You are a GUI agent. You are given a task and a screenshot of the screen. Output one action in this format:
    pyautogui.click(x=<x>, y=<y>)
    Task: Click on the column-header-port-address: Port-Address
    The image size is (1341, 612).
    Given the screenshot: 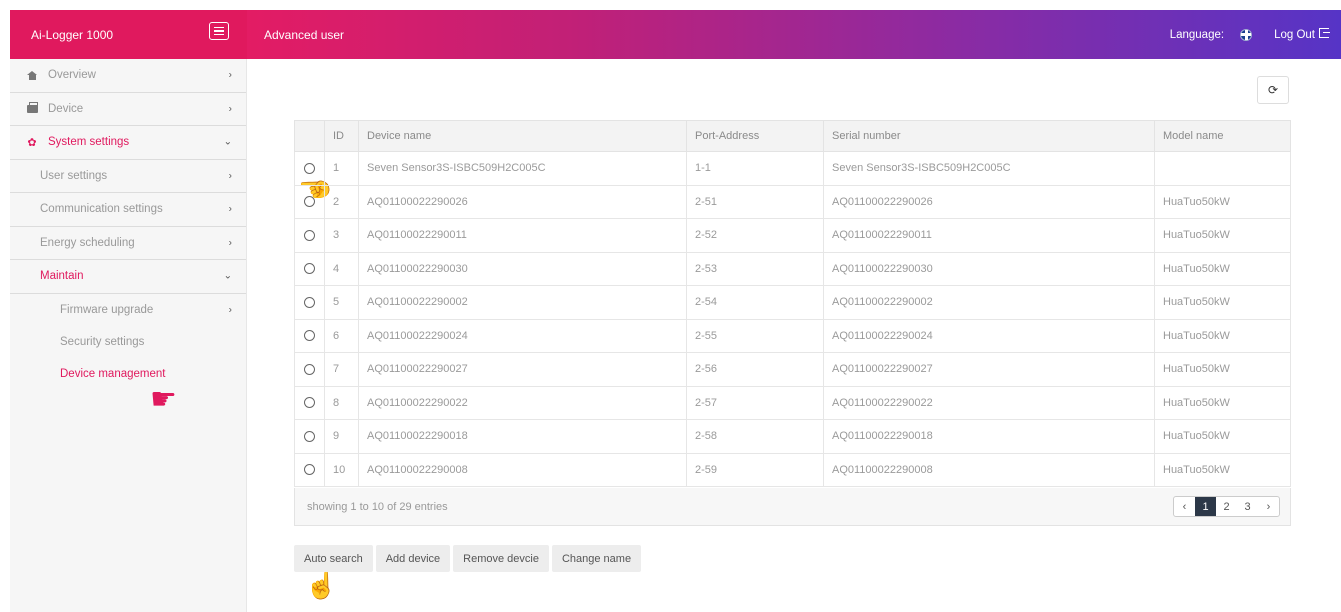 What is the action you would take?
    pyautogui.click(x=755, y=136)
    